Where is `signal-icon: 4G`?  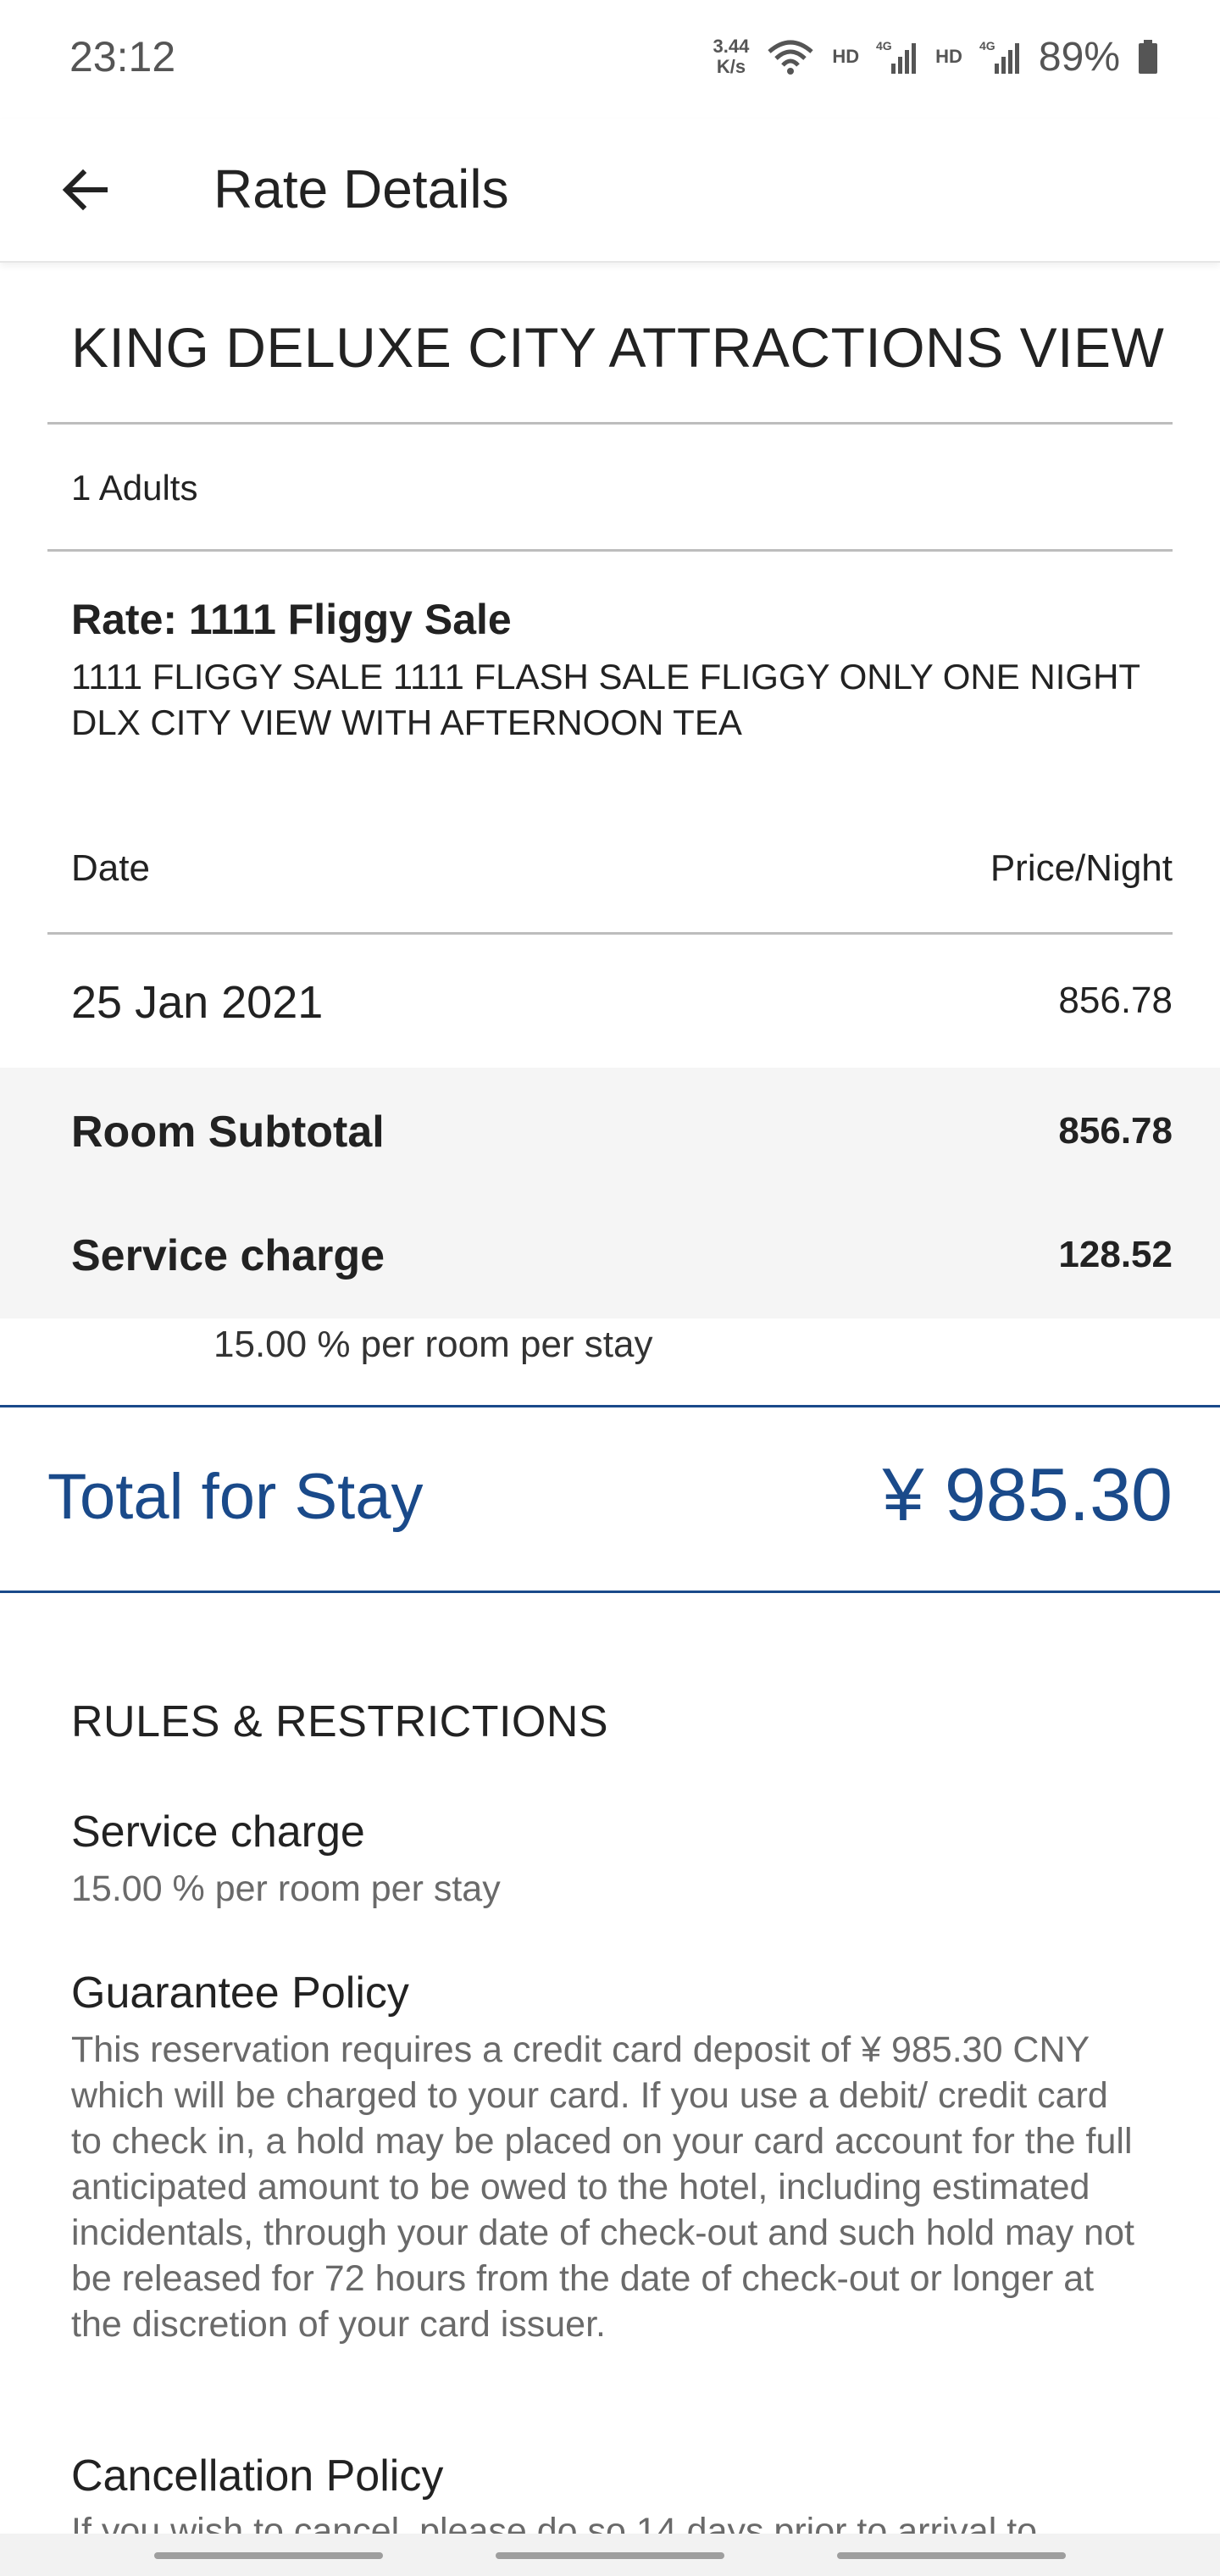 signal-icon: 4G is located at coordinates (897, 56).